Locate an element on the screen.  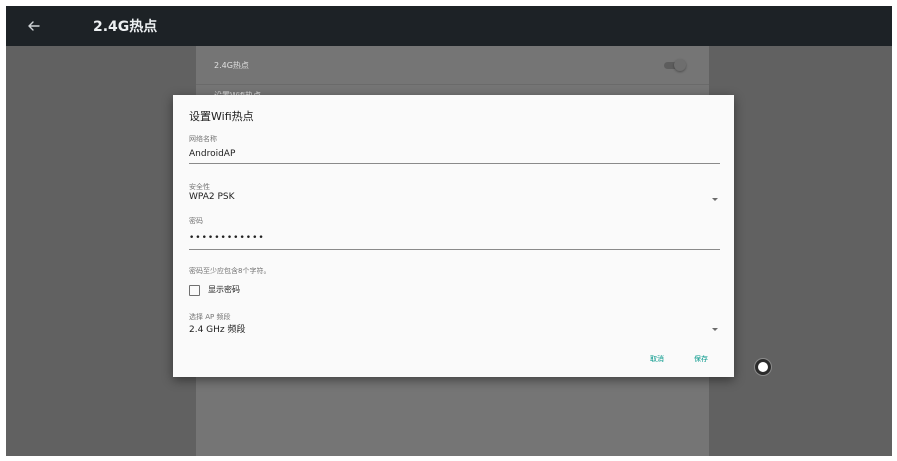
ap-band-label: 选择 AP 频段 is located at coordinates (210, 317).